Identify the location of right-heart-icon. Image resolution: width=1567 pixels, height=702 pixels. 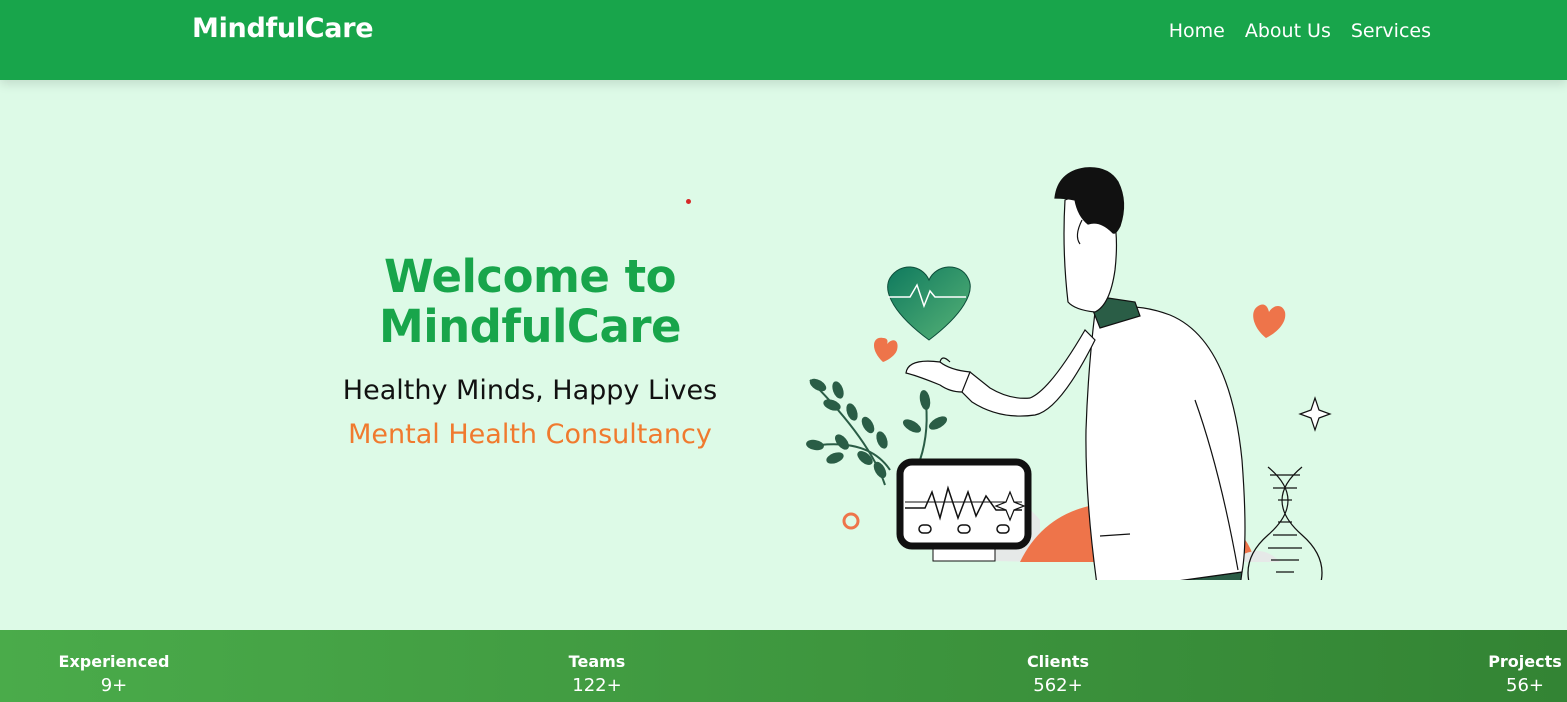
(1269, 321).